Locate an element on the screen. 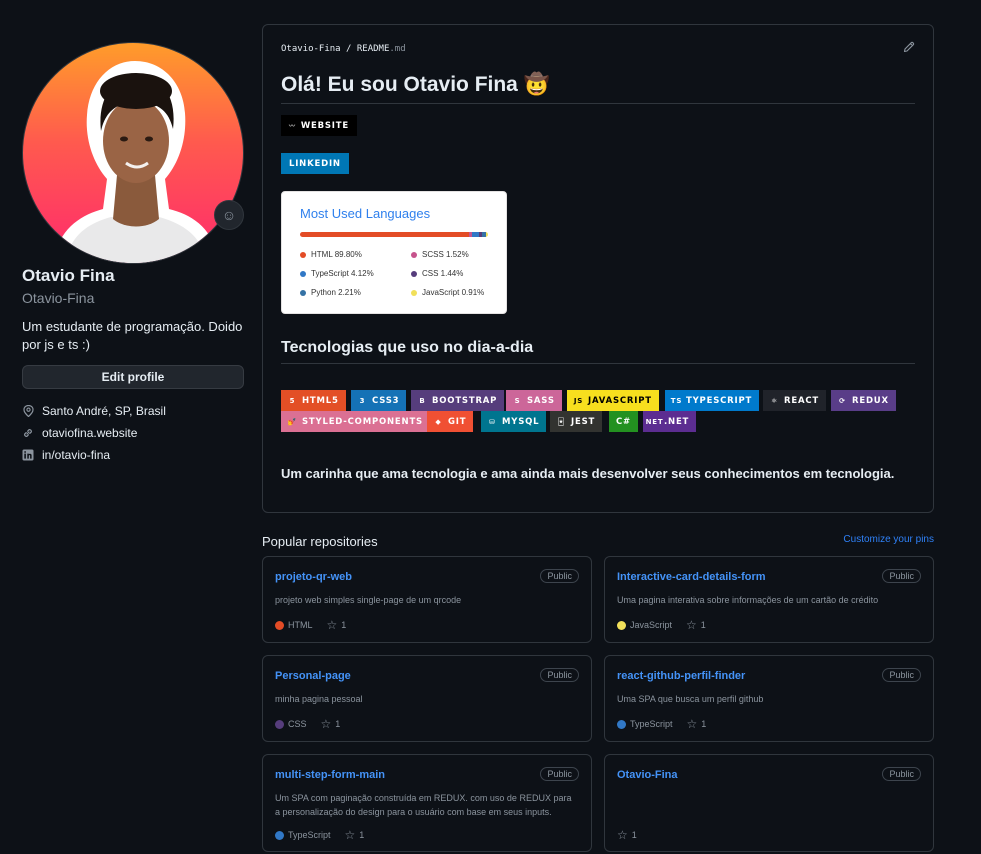 The height and width of the screenshot is (854, 981). tech-badge-label: MYSQL is located at coordinates (521, 421).